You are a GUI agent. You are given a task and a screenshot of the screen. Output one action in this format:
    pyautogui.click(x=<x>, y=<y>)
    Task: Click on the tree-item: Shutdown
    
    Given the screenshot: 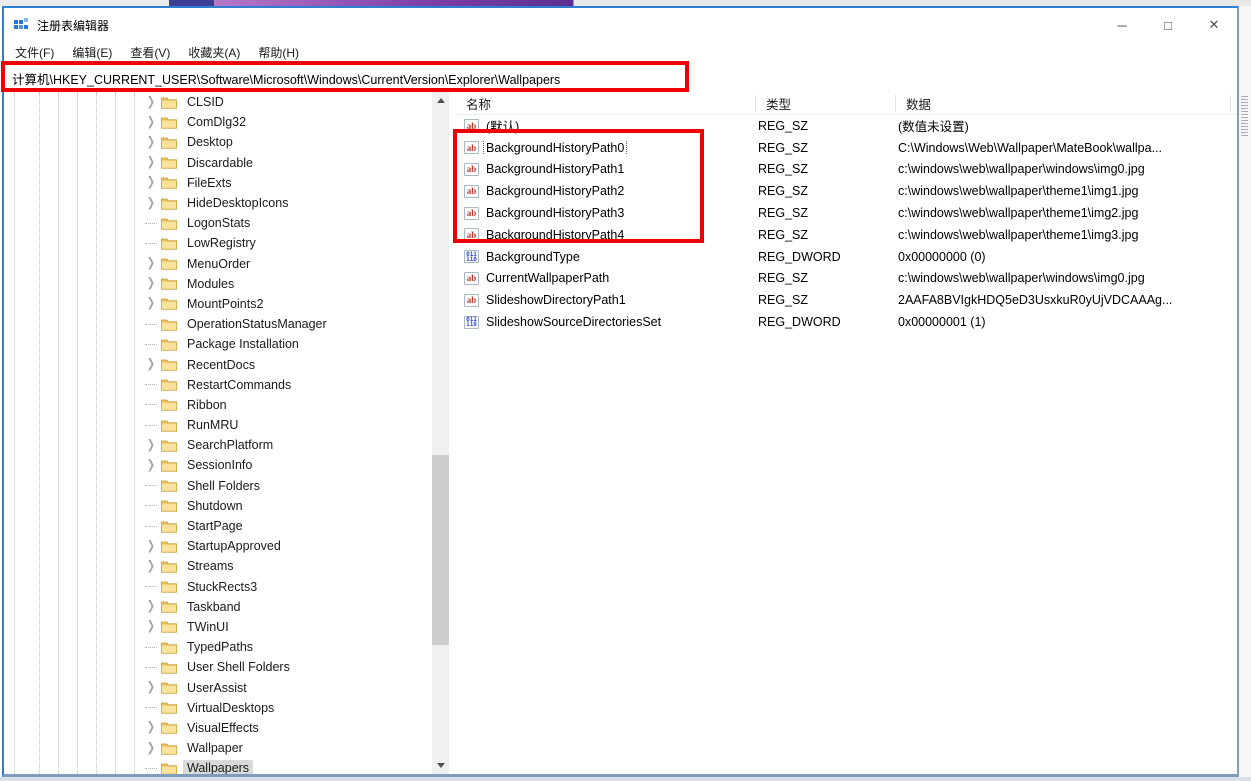 What is the action you would take?
    pyautogui.click(x=218, y=506)
    